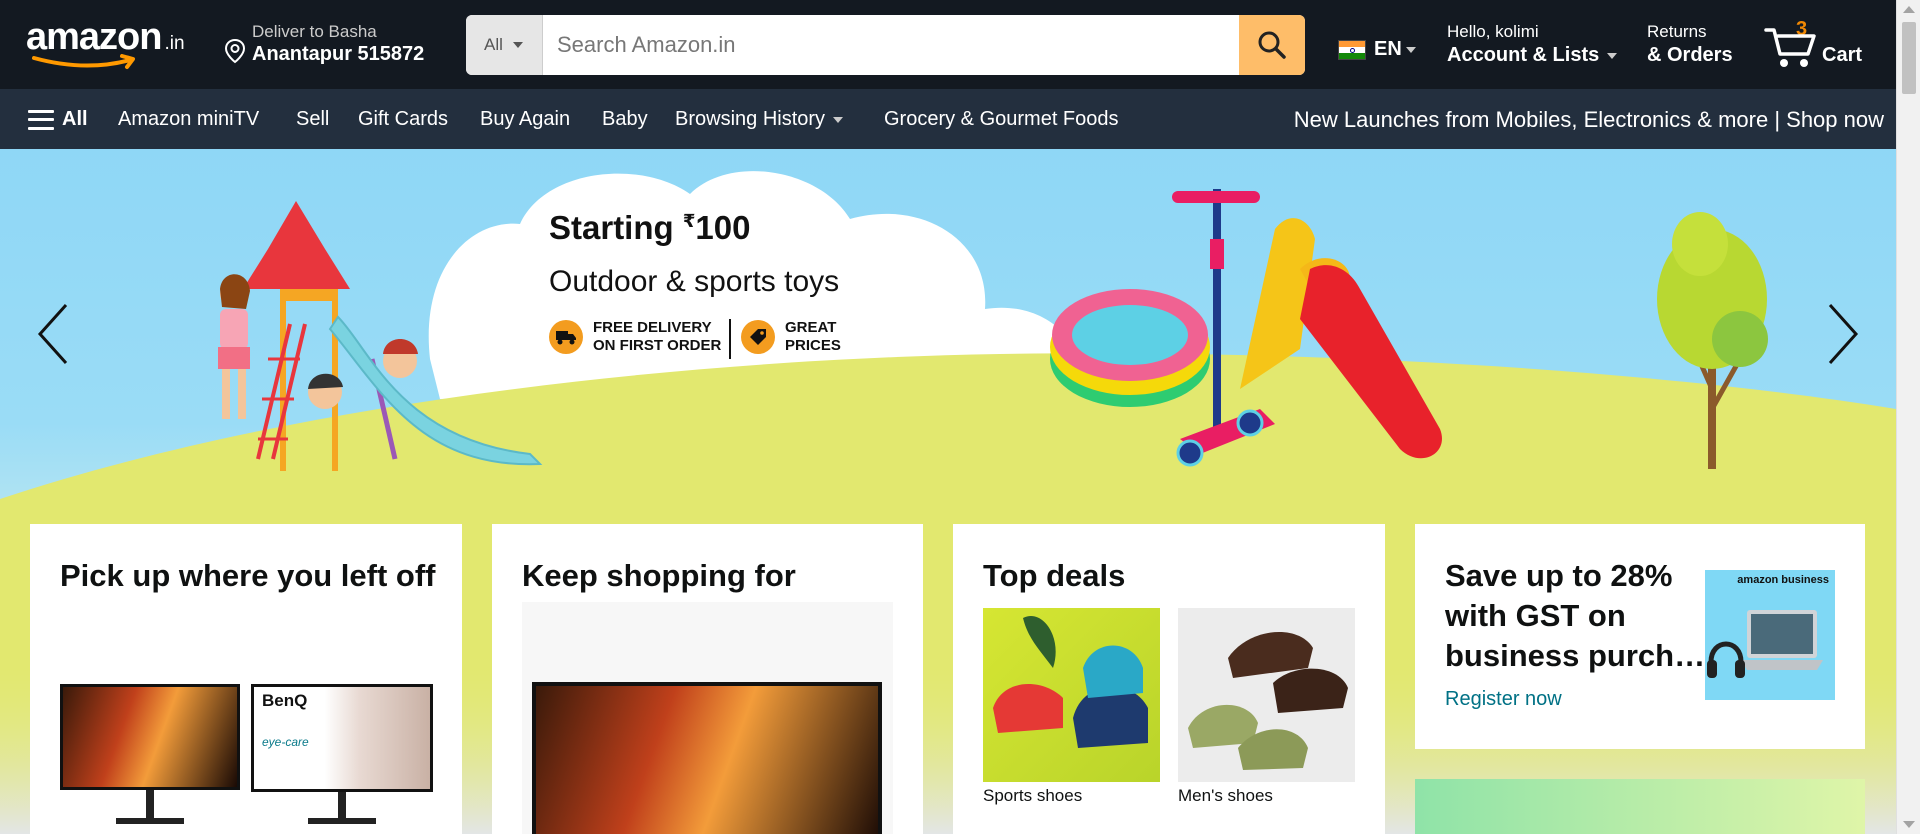 This screenshot has height=834, width=1920. I want to click on rupee-symbol: ₹, so click(689, 221).